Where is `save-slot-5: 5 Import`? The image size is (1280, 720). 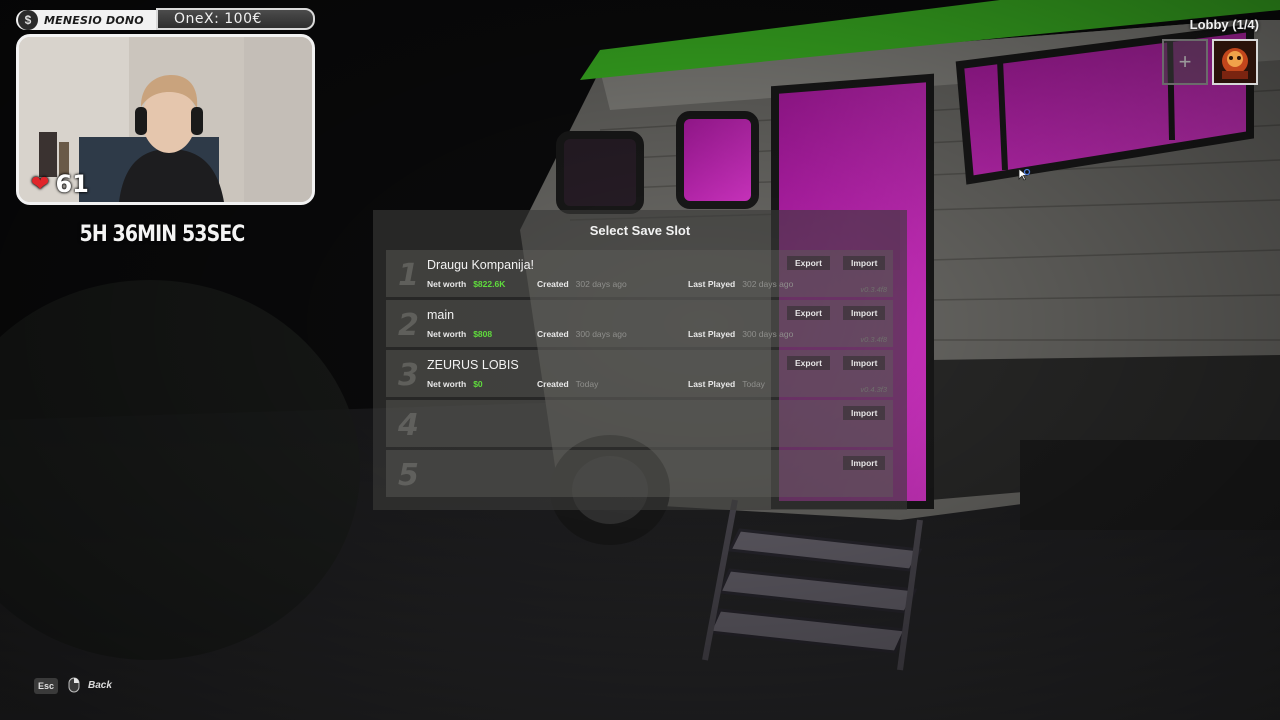 save-slot-5: 5 Import is located at coordinates (639, 473).